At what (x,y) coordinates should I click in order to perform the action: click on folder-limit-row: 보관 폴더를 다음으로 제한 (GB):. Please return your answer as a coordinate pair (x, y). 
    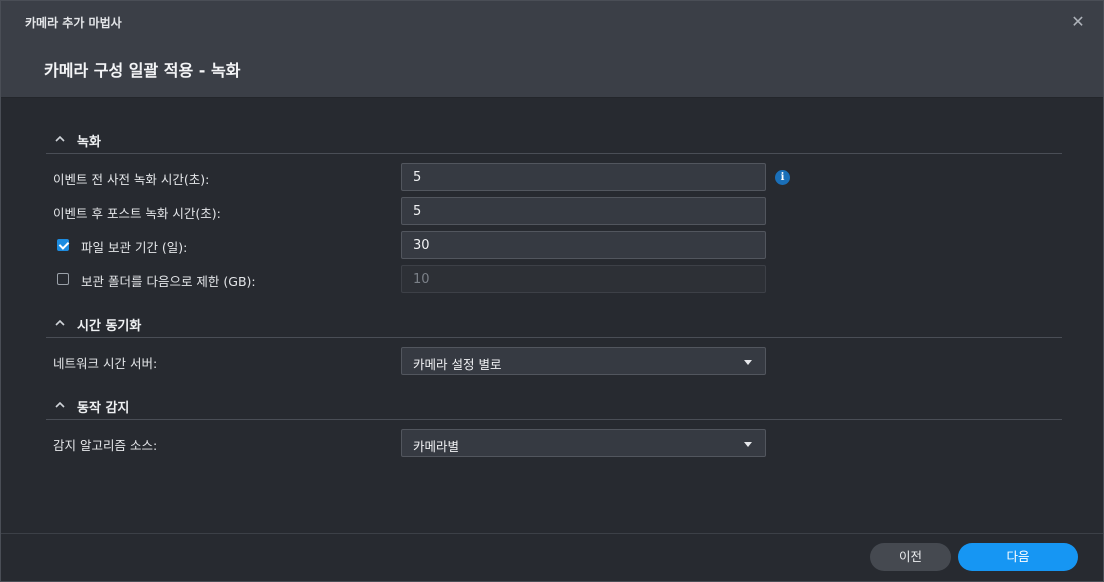
    Looking at the image, I should click on (553, 279).